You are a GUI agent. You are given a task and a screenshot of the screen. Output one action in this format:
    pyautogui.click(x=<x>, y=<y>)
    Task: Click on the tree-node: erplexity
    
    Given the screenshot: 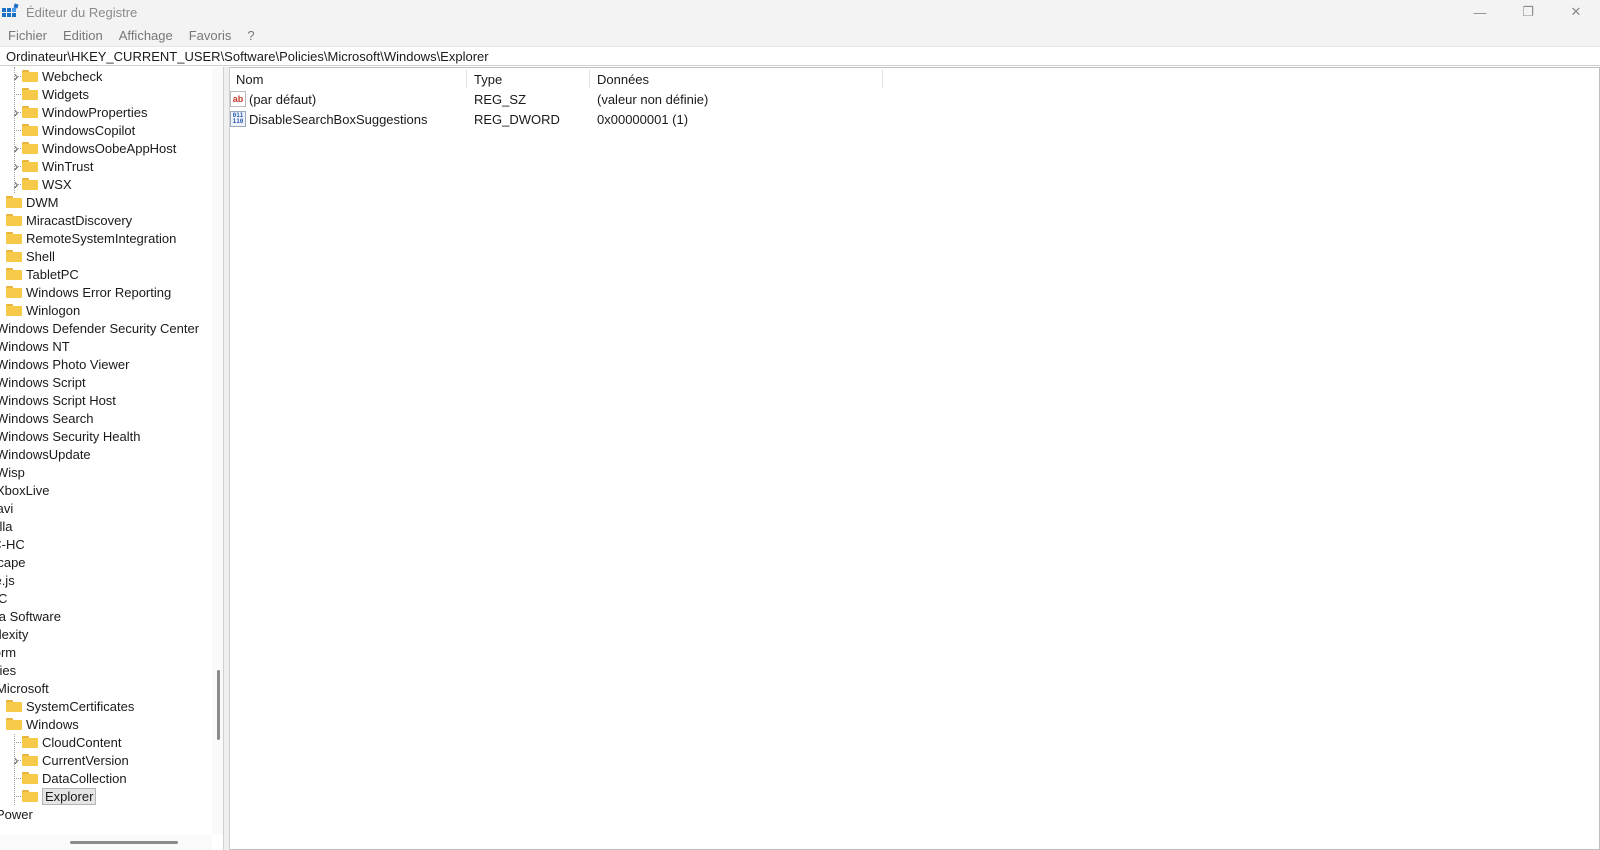 What is the action you would take?
    pyautogui.click(x=14, y=634)
    